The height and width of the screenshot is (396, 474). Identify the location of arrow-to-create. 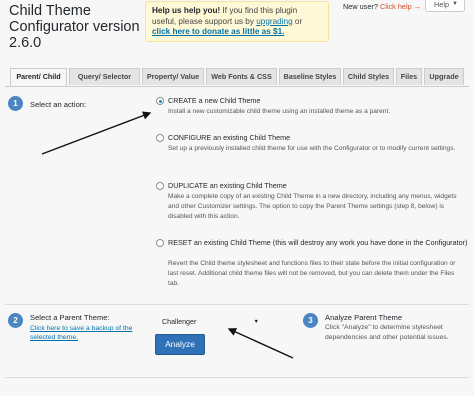
(96, 133).